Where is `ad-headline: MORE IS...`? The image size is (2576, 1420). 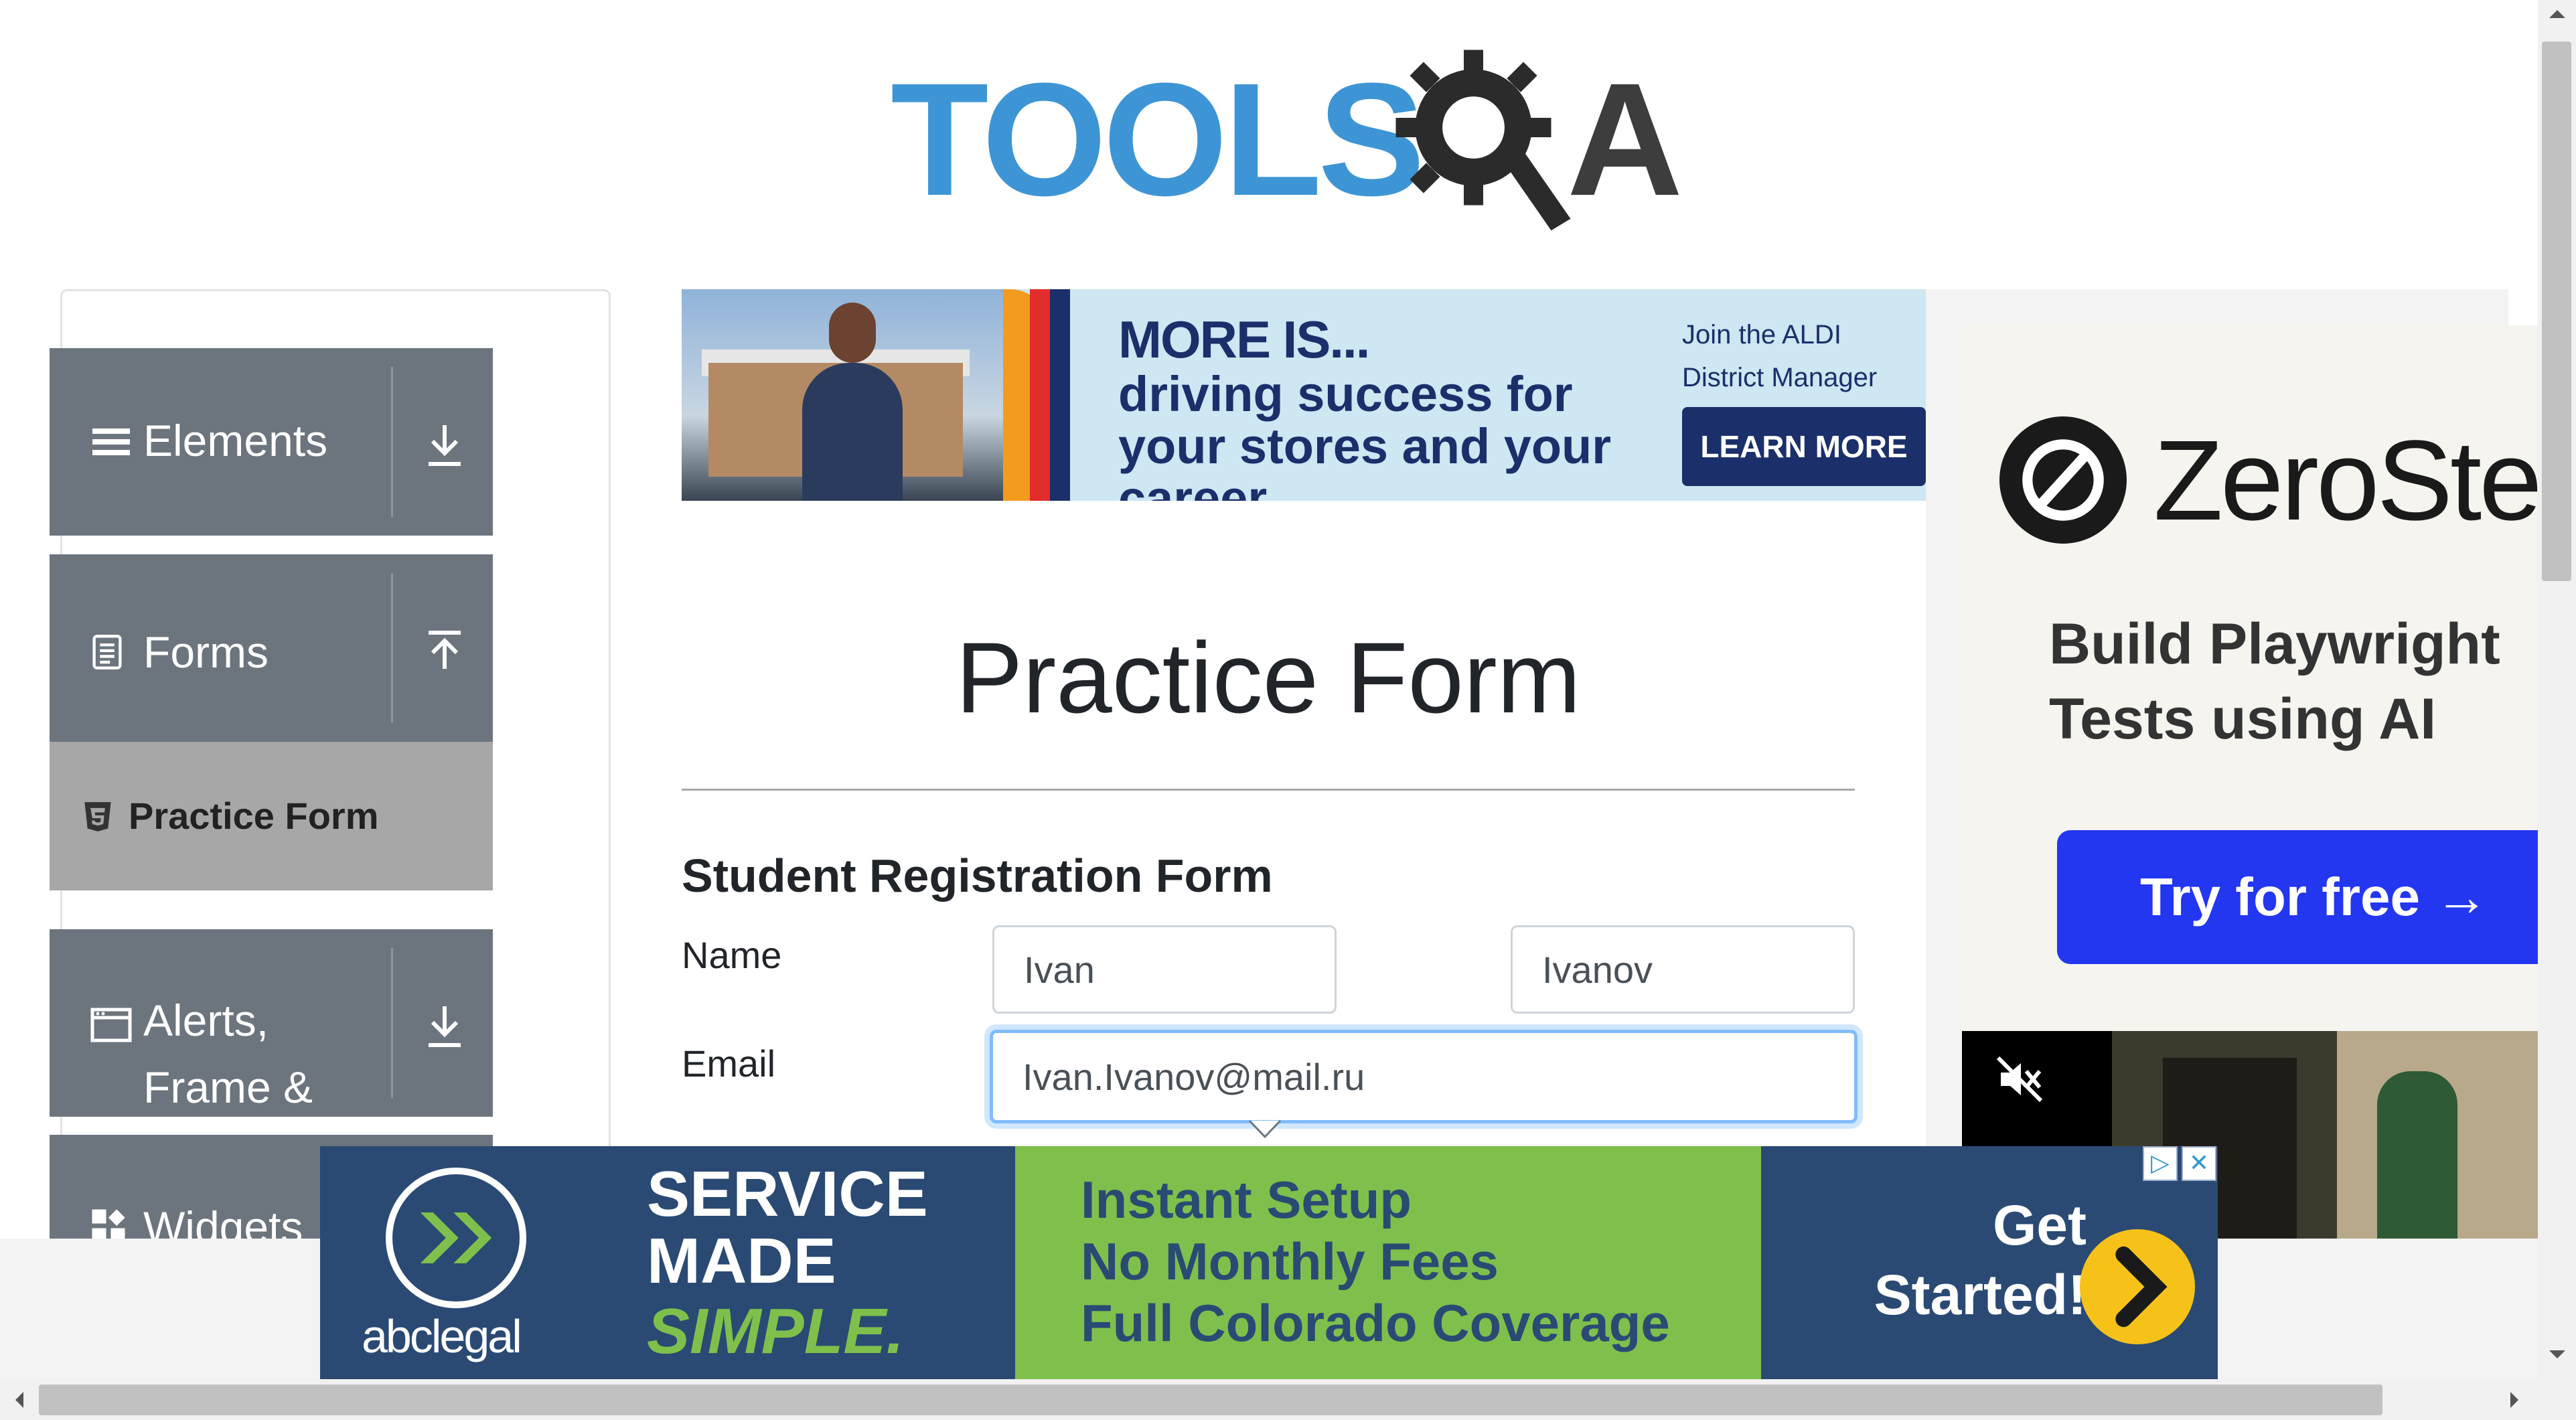
ad-headline: MORE IS... is located at coordinates (1244, 339).